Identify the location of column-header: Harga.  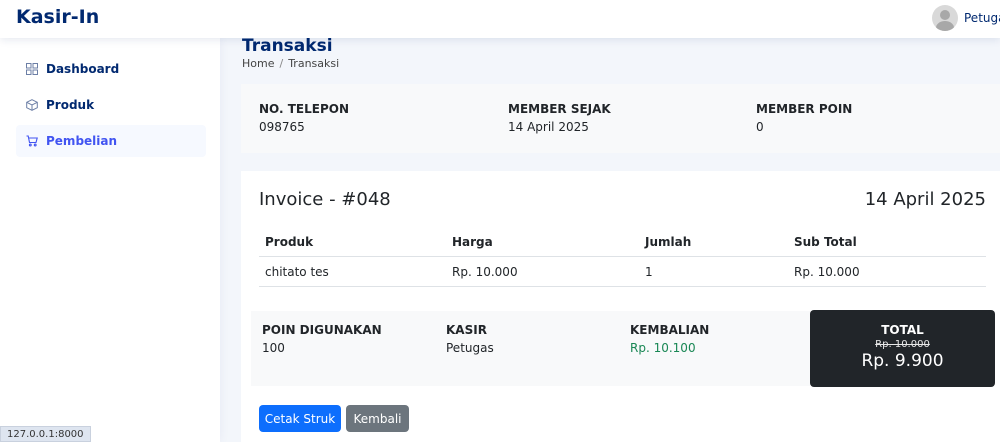
(472, 241).